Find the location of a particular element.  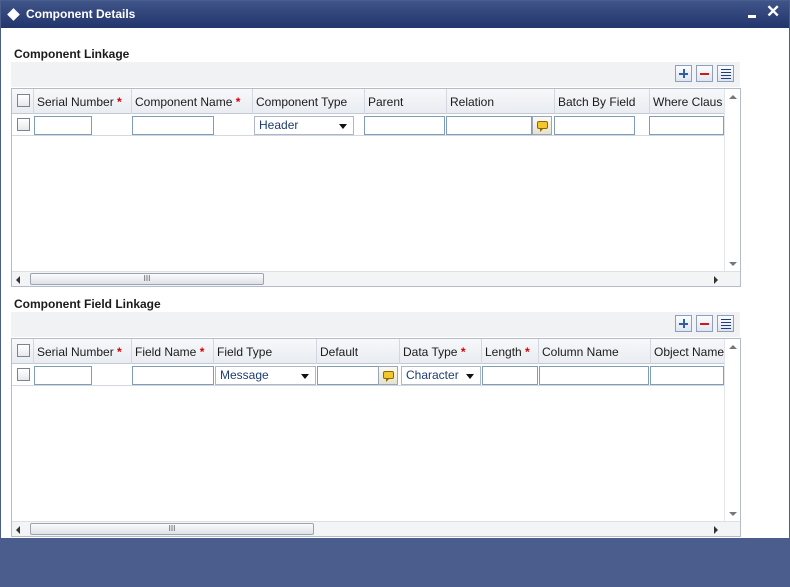

object-name-input is located at coordinates (687, 375).